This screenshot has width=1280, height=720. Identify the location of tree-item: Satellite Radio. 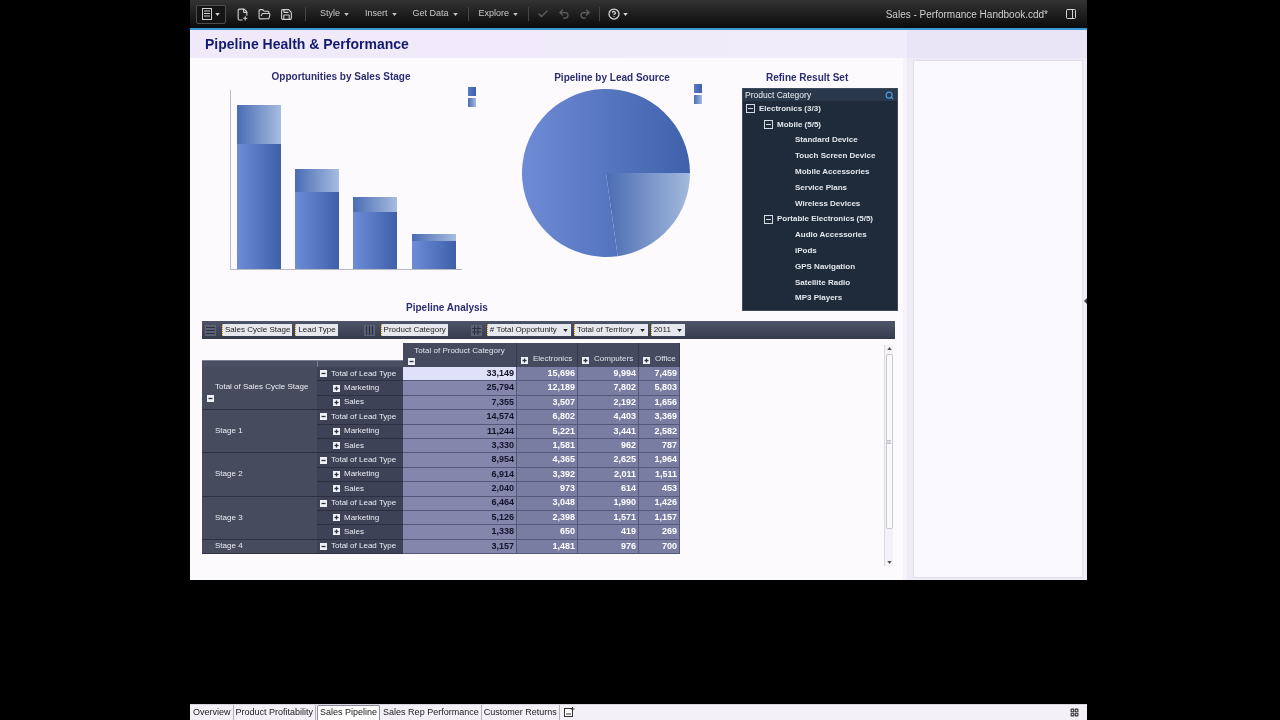
(820, 282).